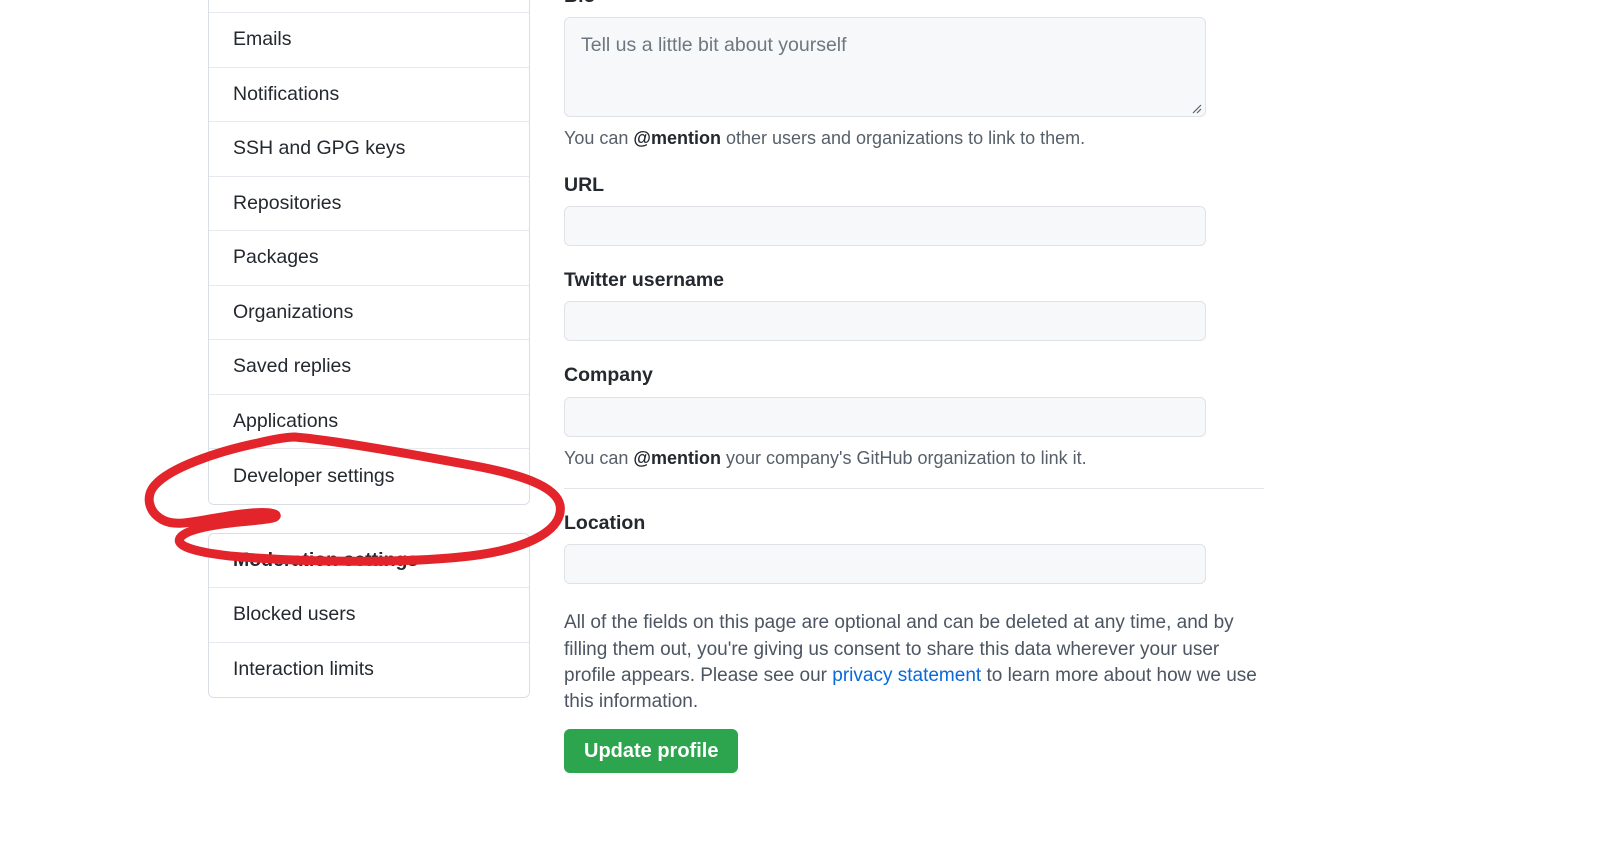  What do you see at coordinates (885, 225) in the screenshot?
I see `url-input` at bounding box center [885, 225].